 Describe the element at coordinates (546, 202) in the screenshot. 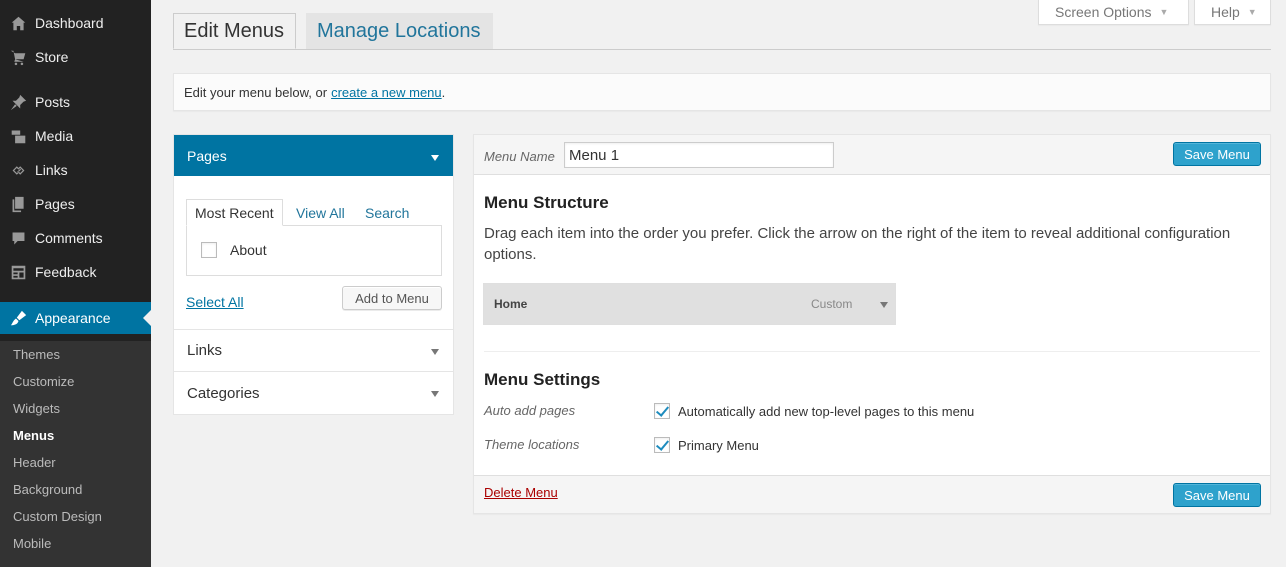

I see `menu-structure-title: Menu Structure` at that location.